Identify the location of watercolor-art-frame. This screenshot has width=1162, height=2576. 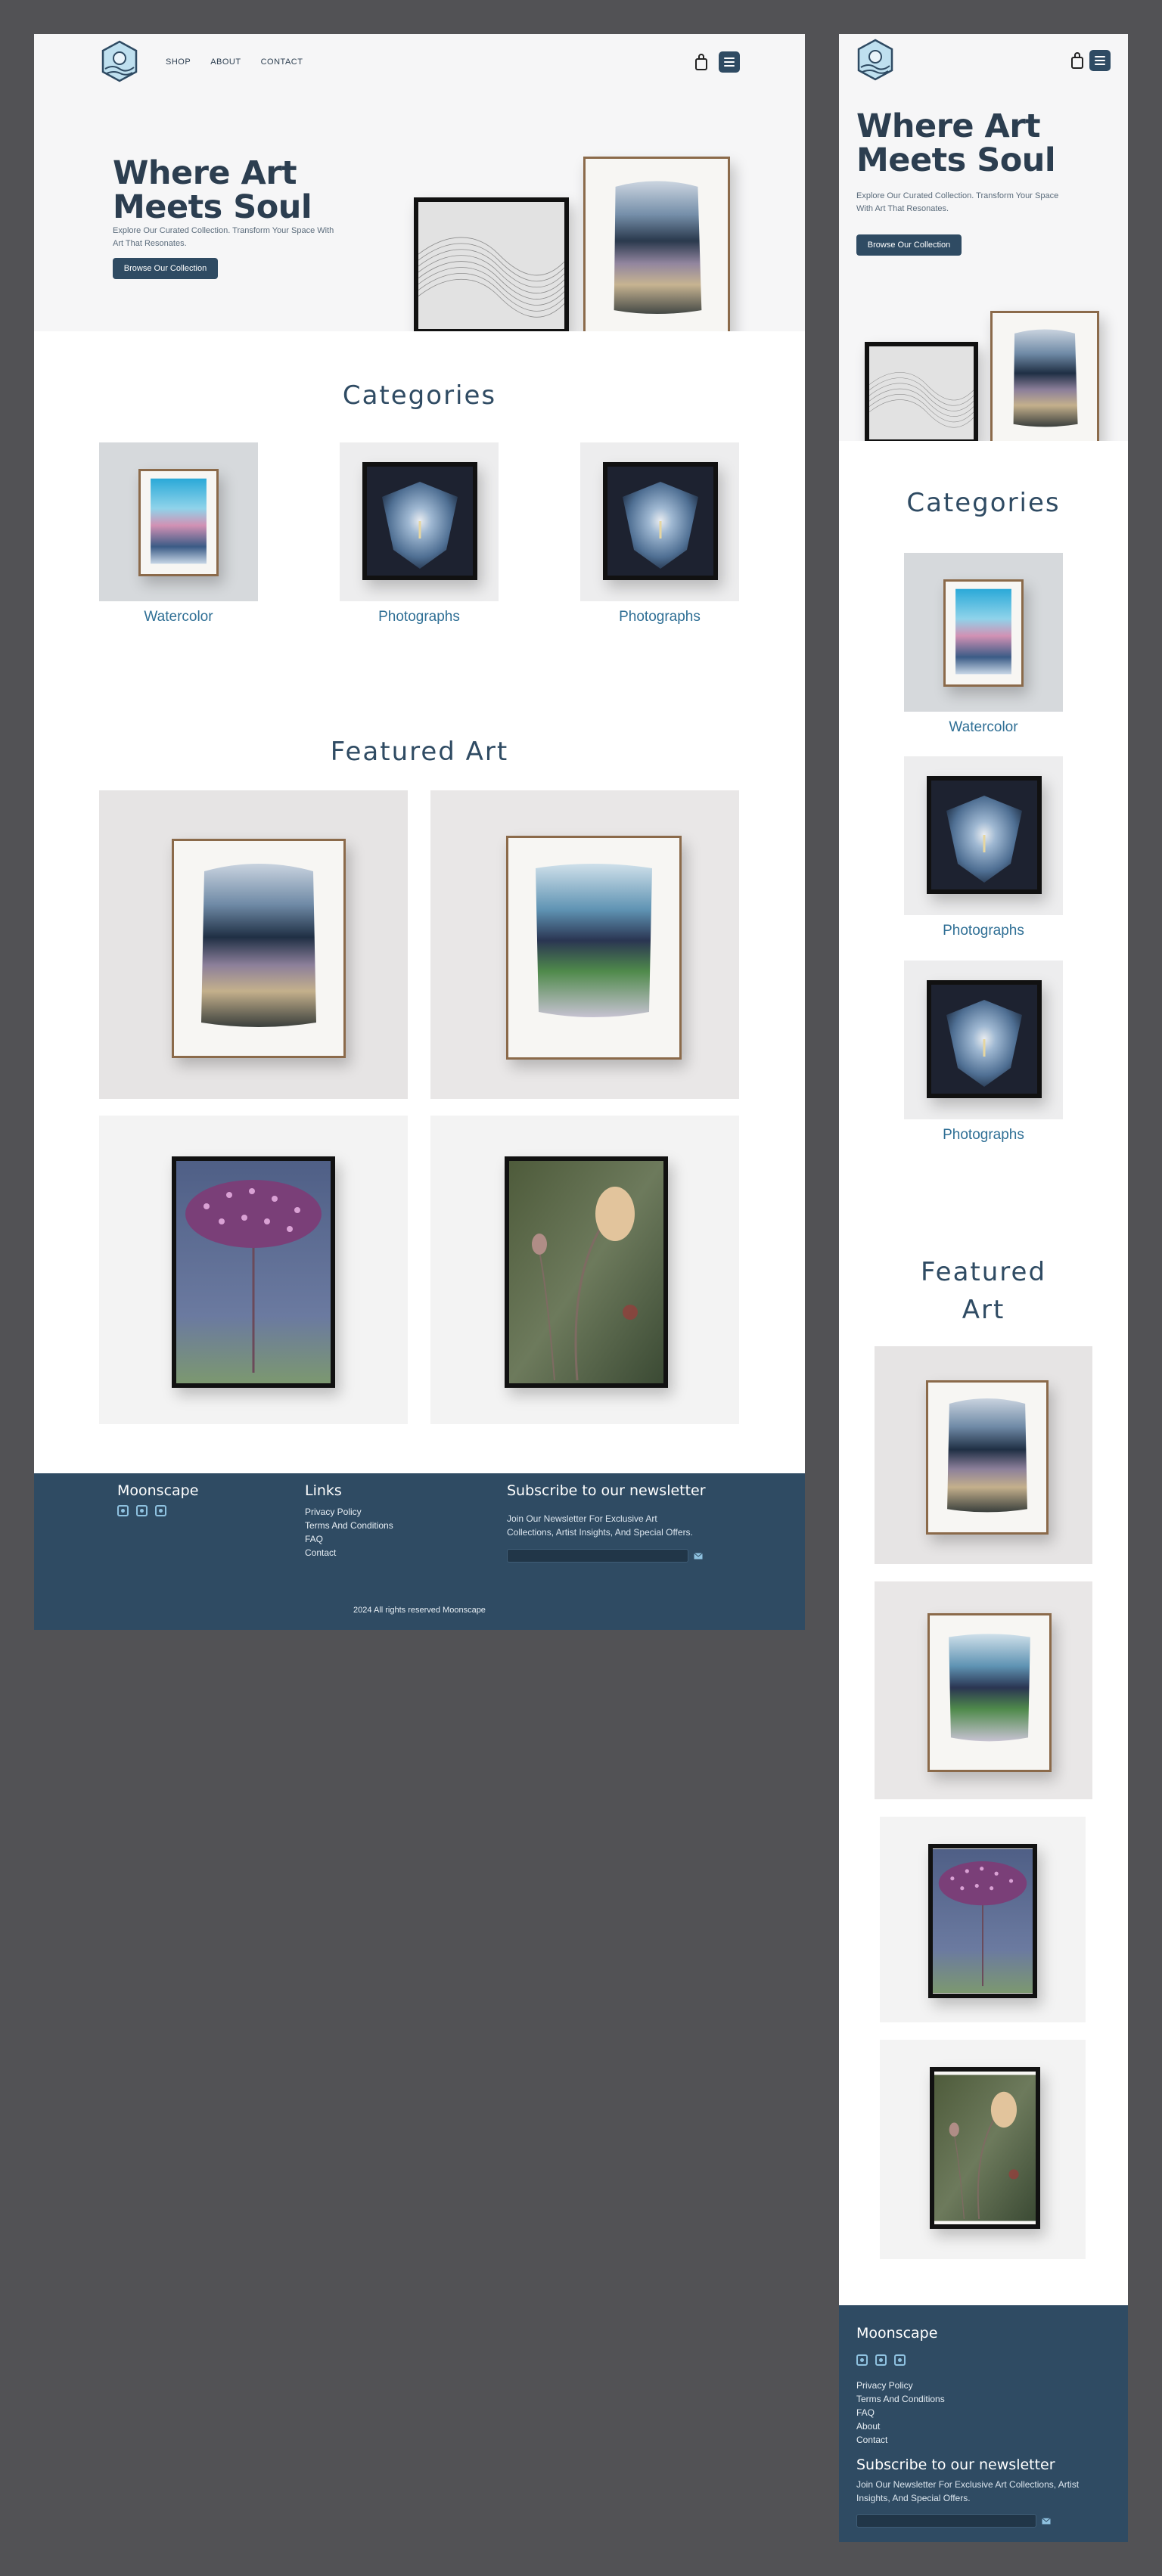
(656, 244).